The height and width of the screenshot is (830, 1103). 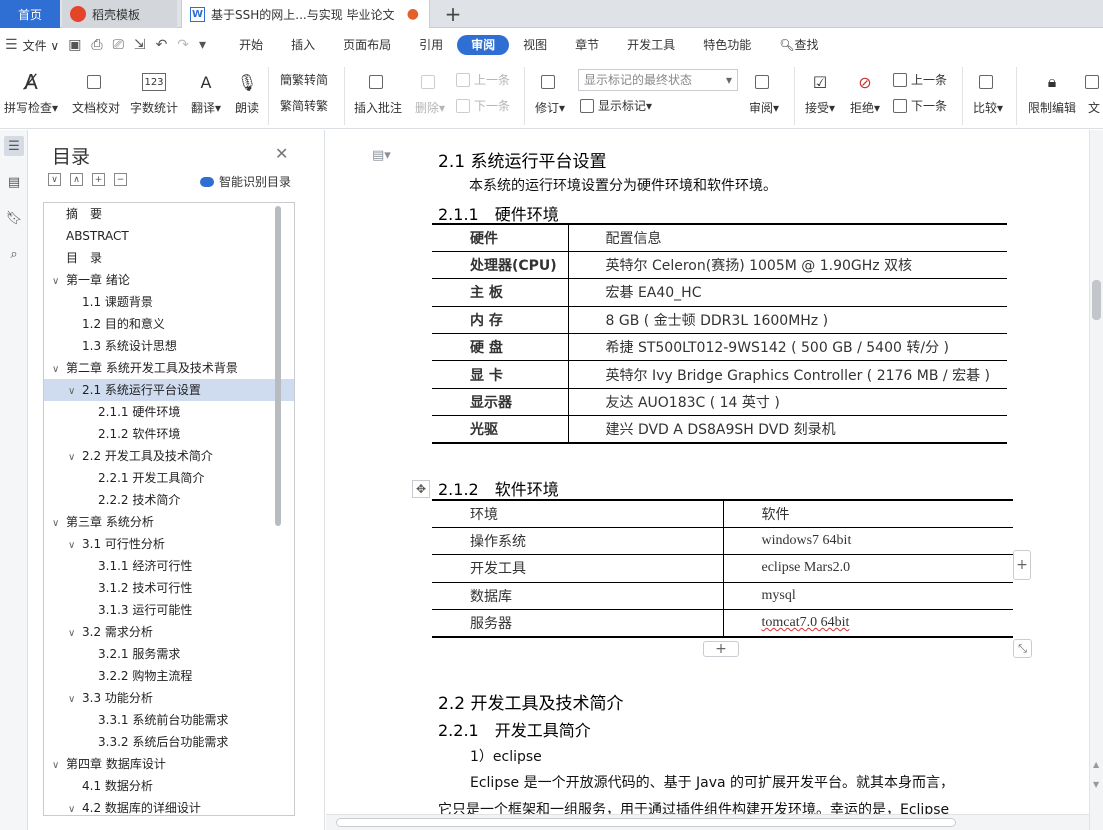 What do you see at coordinates (169, 632) in the screenshot?
I see `toc-item: ∨ 3.2 需求分析` at bounding box center [169, 632].